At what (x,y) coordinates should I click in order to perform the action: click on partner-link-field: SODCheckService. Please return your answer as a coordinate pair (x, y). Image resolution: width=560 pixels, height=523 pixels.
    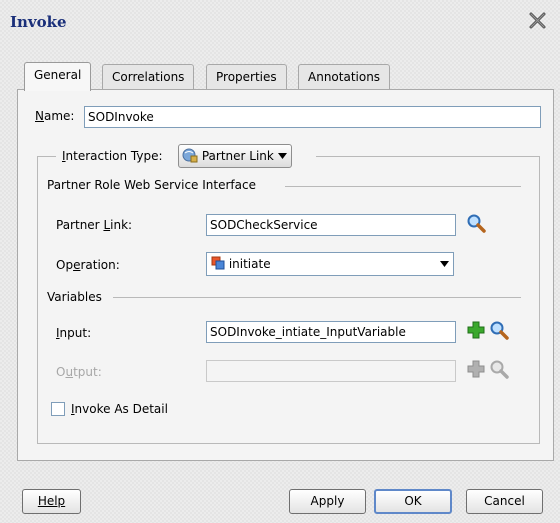
    Looking at the image, I should click on (331, 225).